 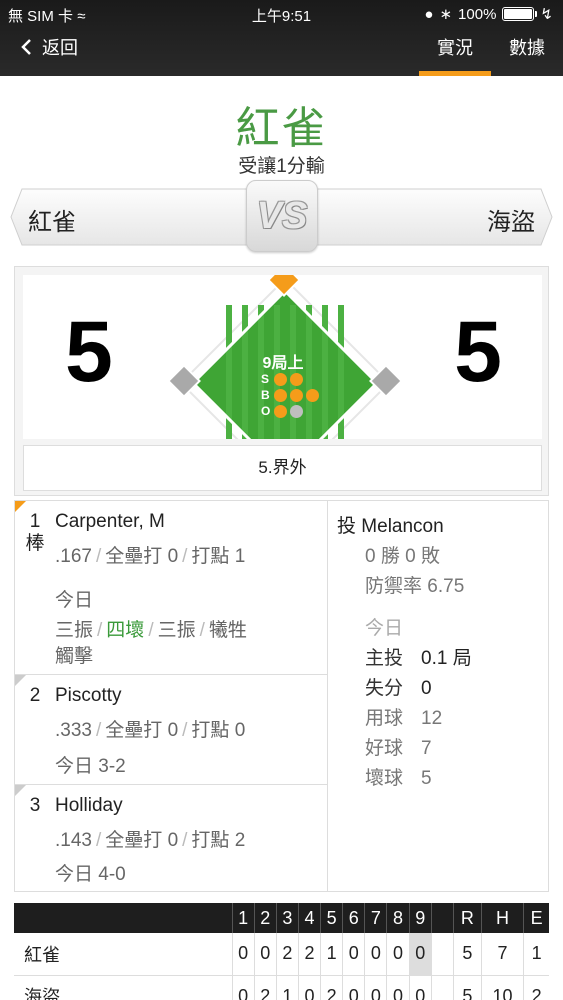 What do you see at coordinates (420, 918) in the screenshot?
I see `header-inning: 9` at bounding box center [420, 918].